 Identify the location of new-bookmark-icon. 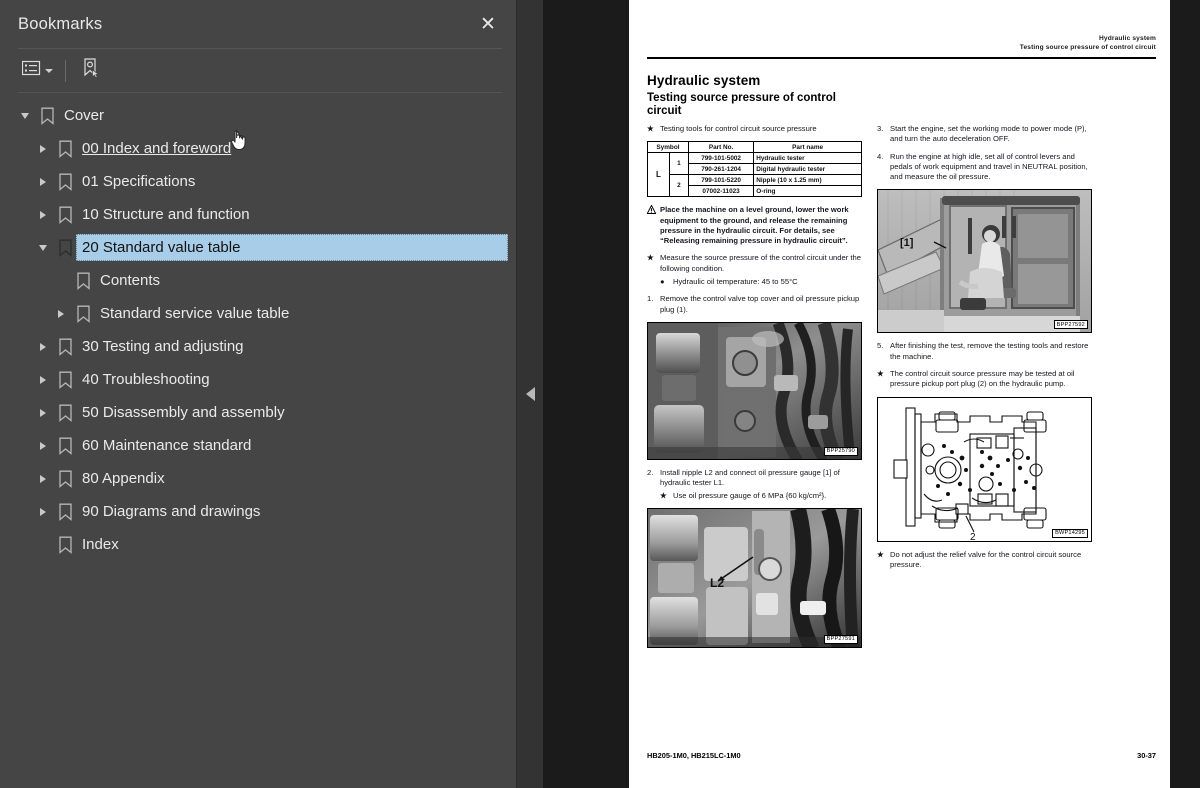
(91, 70).